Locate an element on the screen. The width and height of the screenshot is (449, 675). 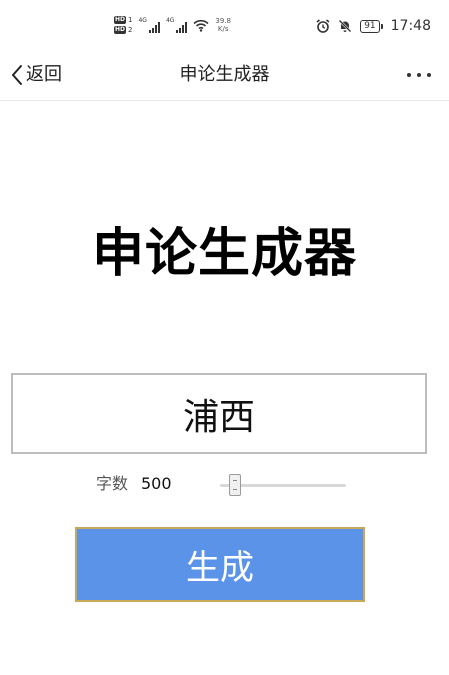
alarm-icon is located at coordinates (323, 26).